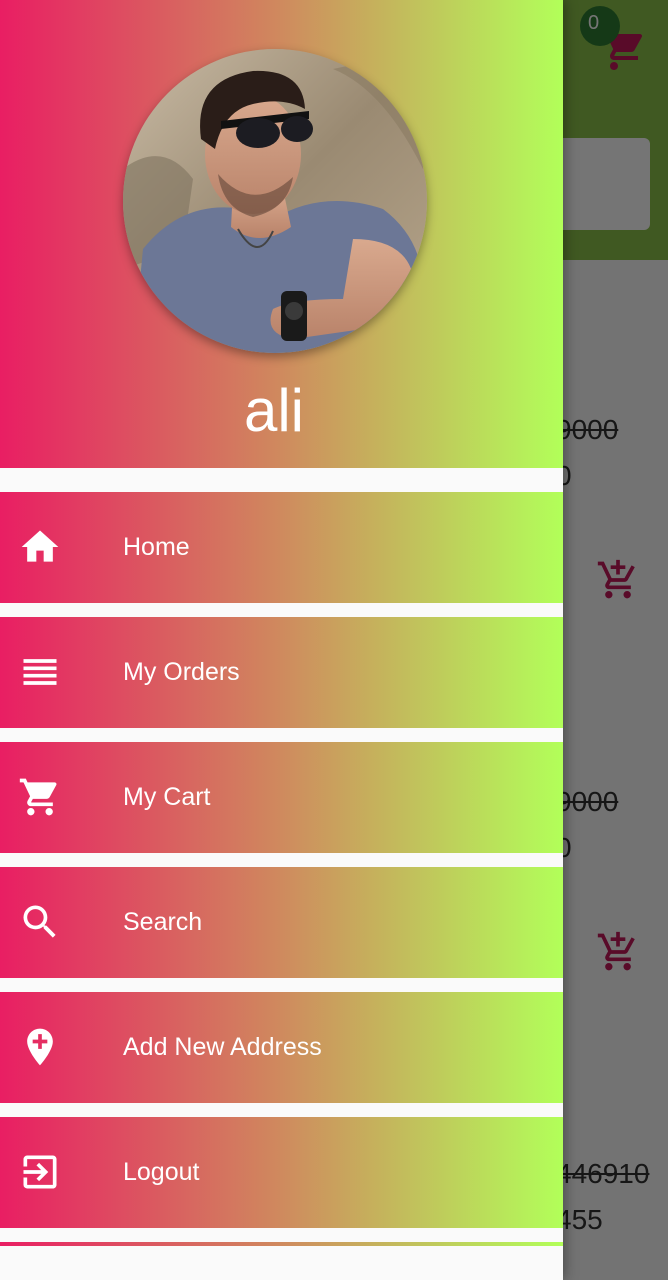 The width and height of the screenshot is (668, 1280). What do you see at coordinates (163, 922) in the screenshot?
I see `menu-item-label: Search` at bounding box center [163, 922].